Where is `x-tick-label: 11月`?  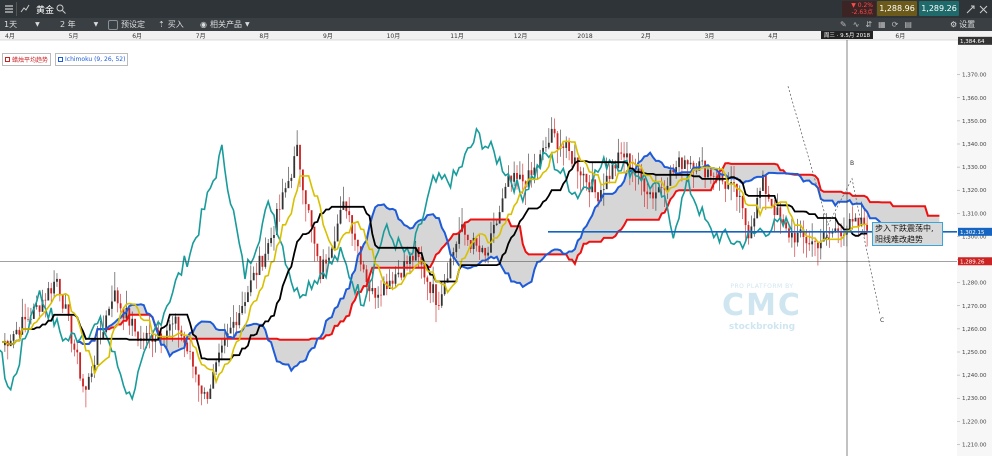 x-tick-label: 11月 is located at coordinates (457, 36).